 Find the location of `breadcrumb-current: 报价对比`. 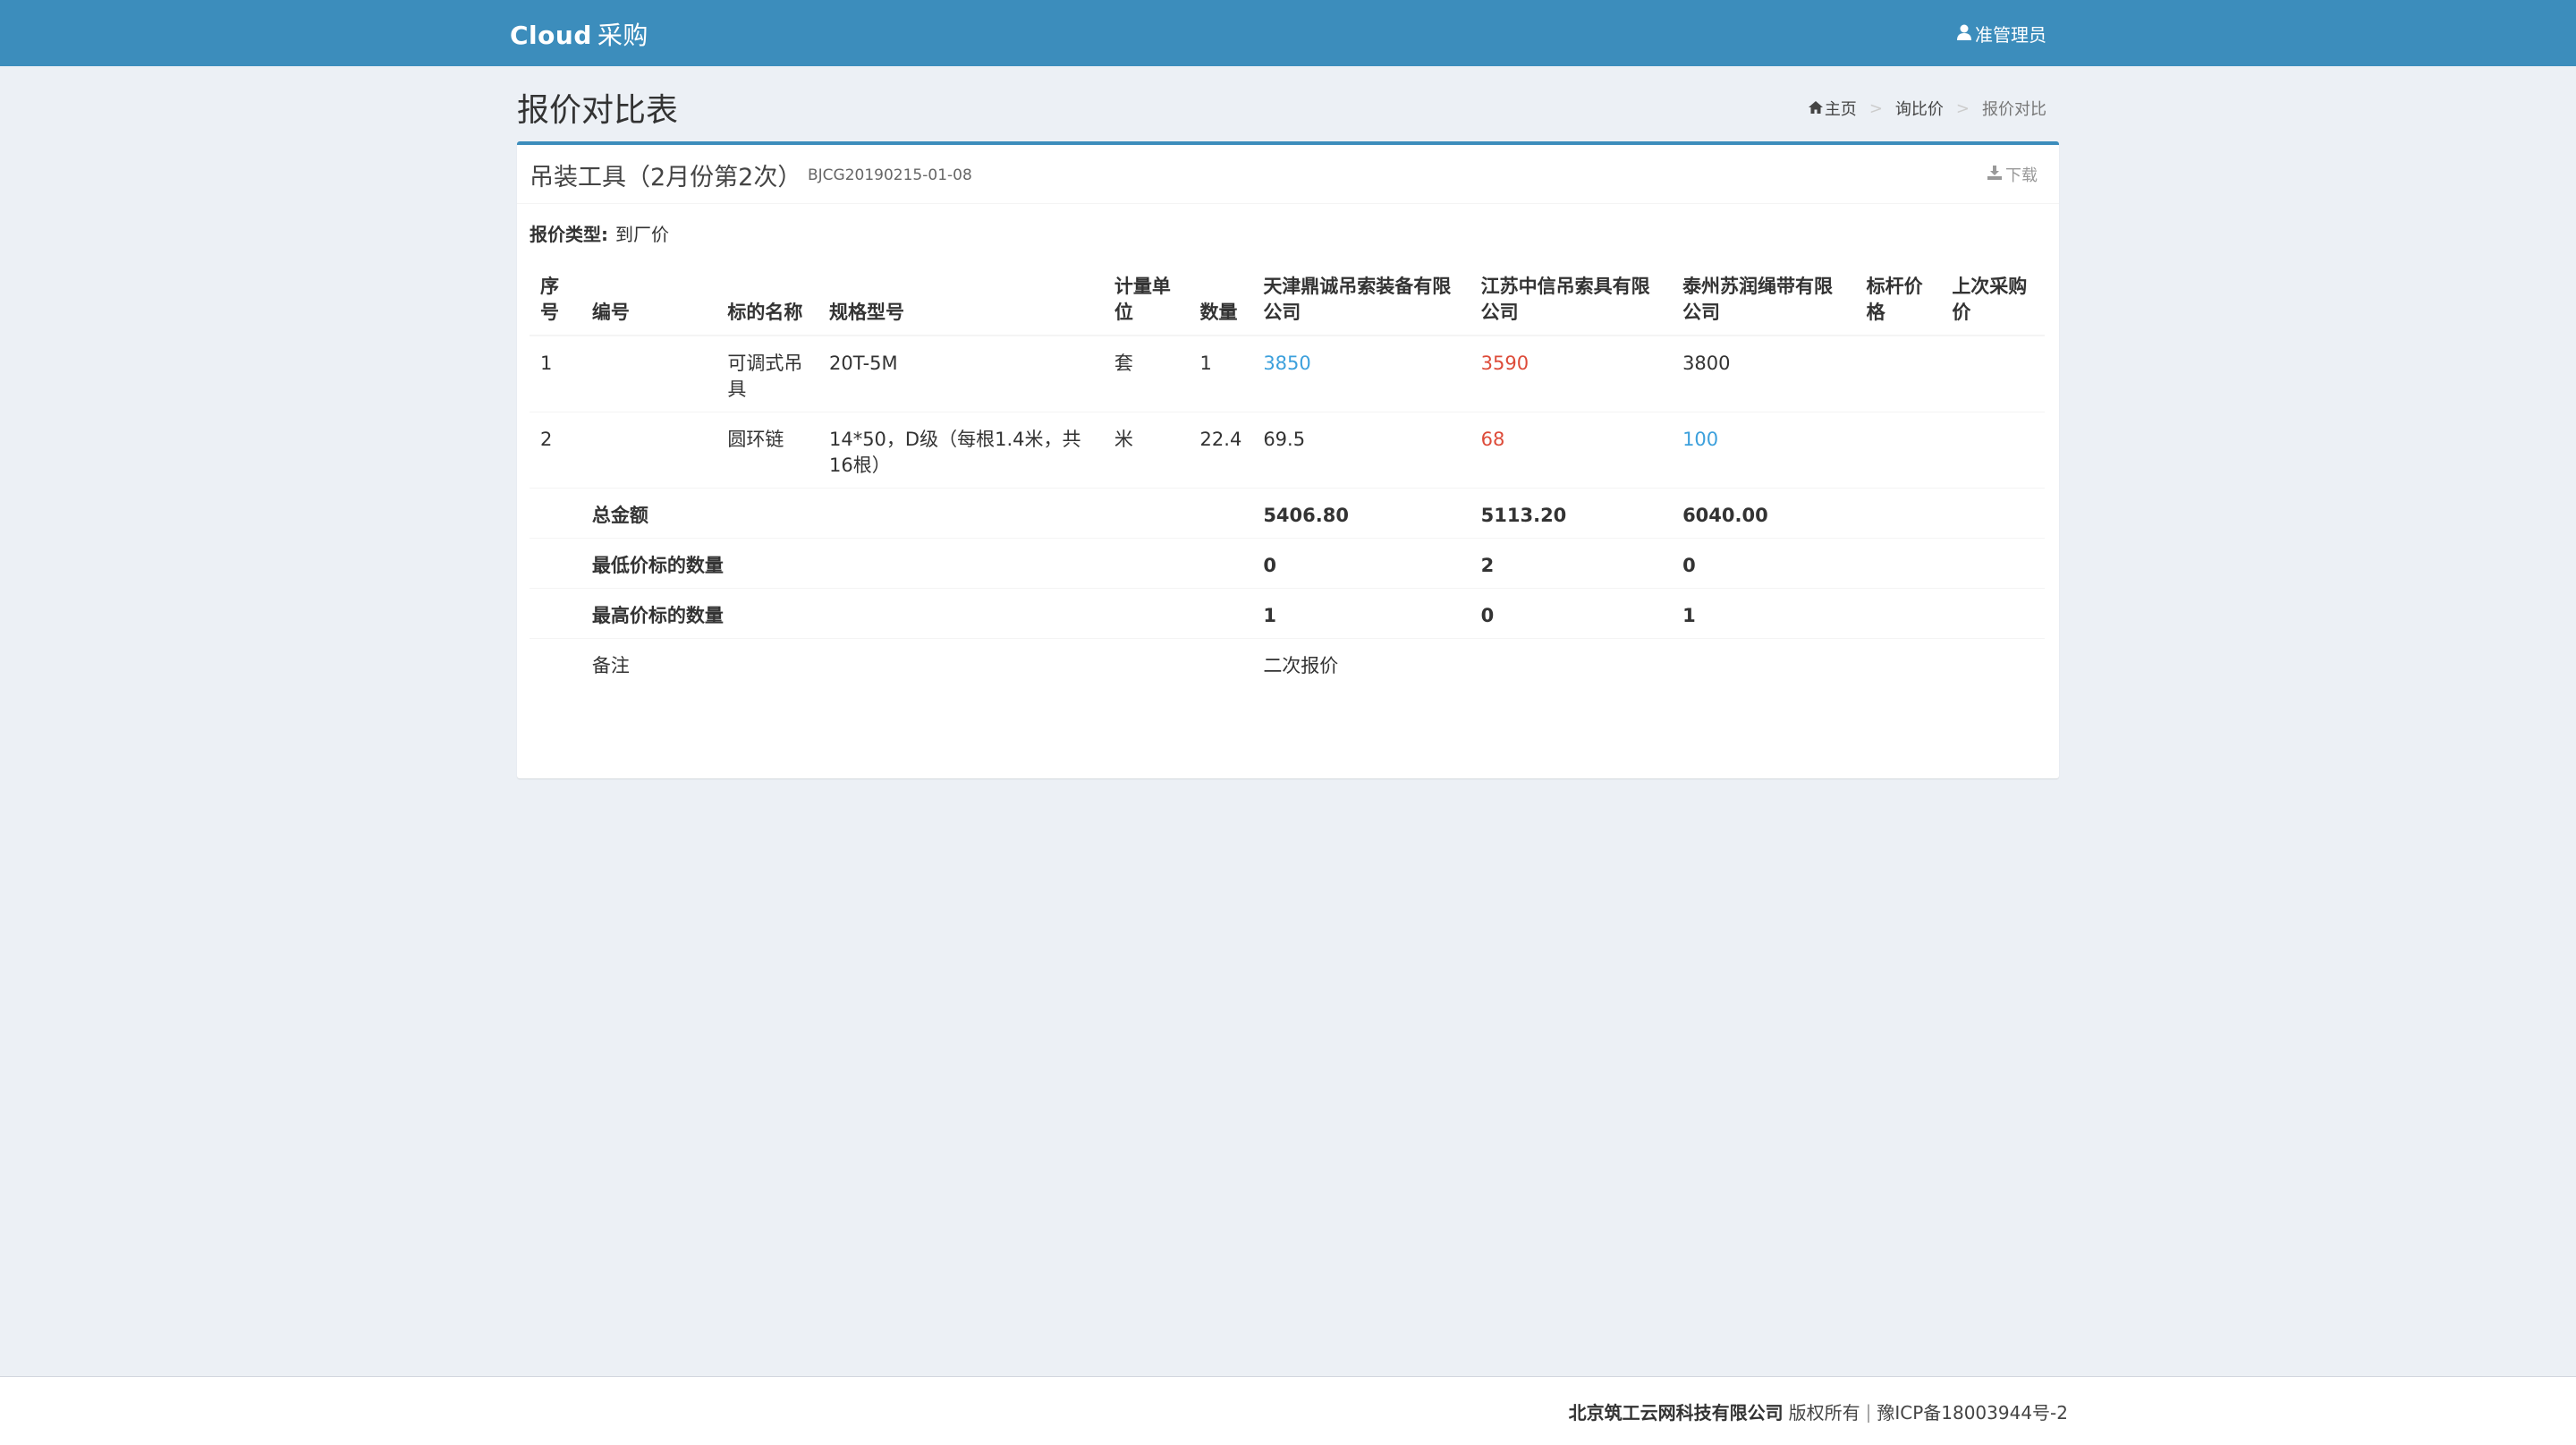

breadcrumb-current: 报价对比 is located at coordinates (2014, 110).